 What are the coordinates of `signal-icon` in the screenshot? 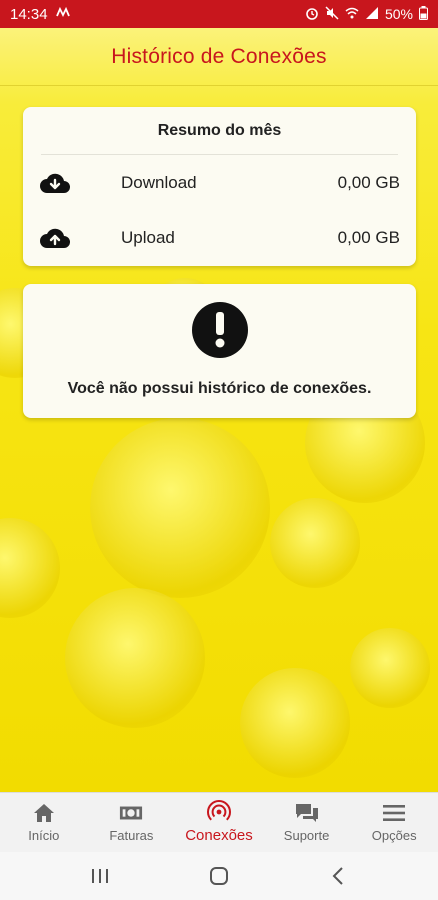 It's located at (372, 14).